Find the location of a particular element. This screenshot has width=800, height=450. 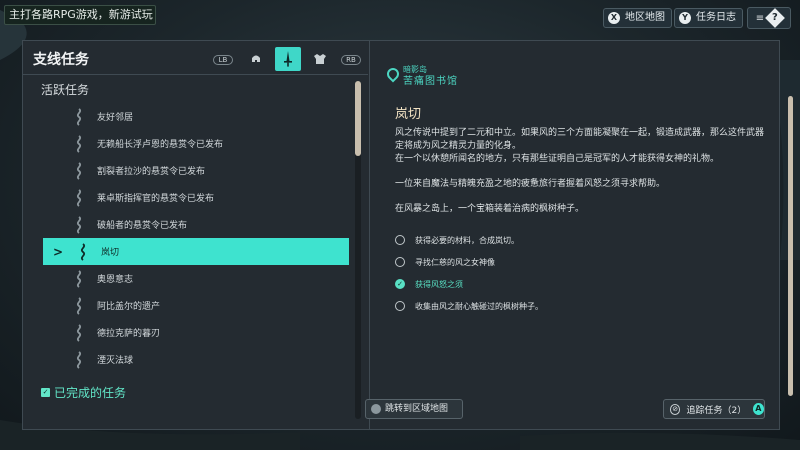

quest-item-selected: > 岚切 is located at coordinates (196, 251).